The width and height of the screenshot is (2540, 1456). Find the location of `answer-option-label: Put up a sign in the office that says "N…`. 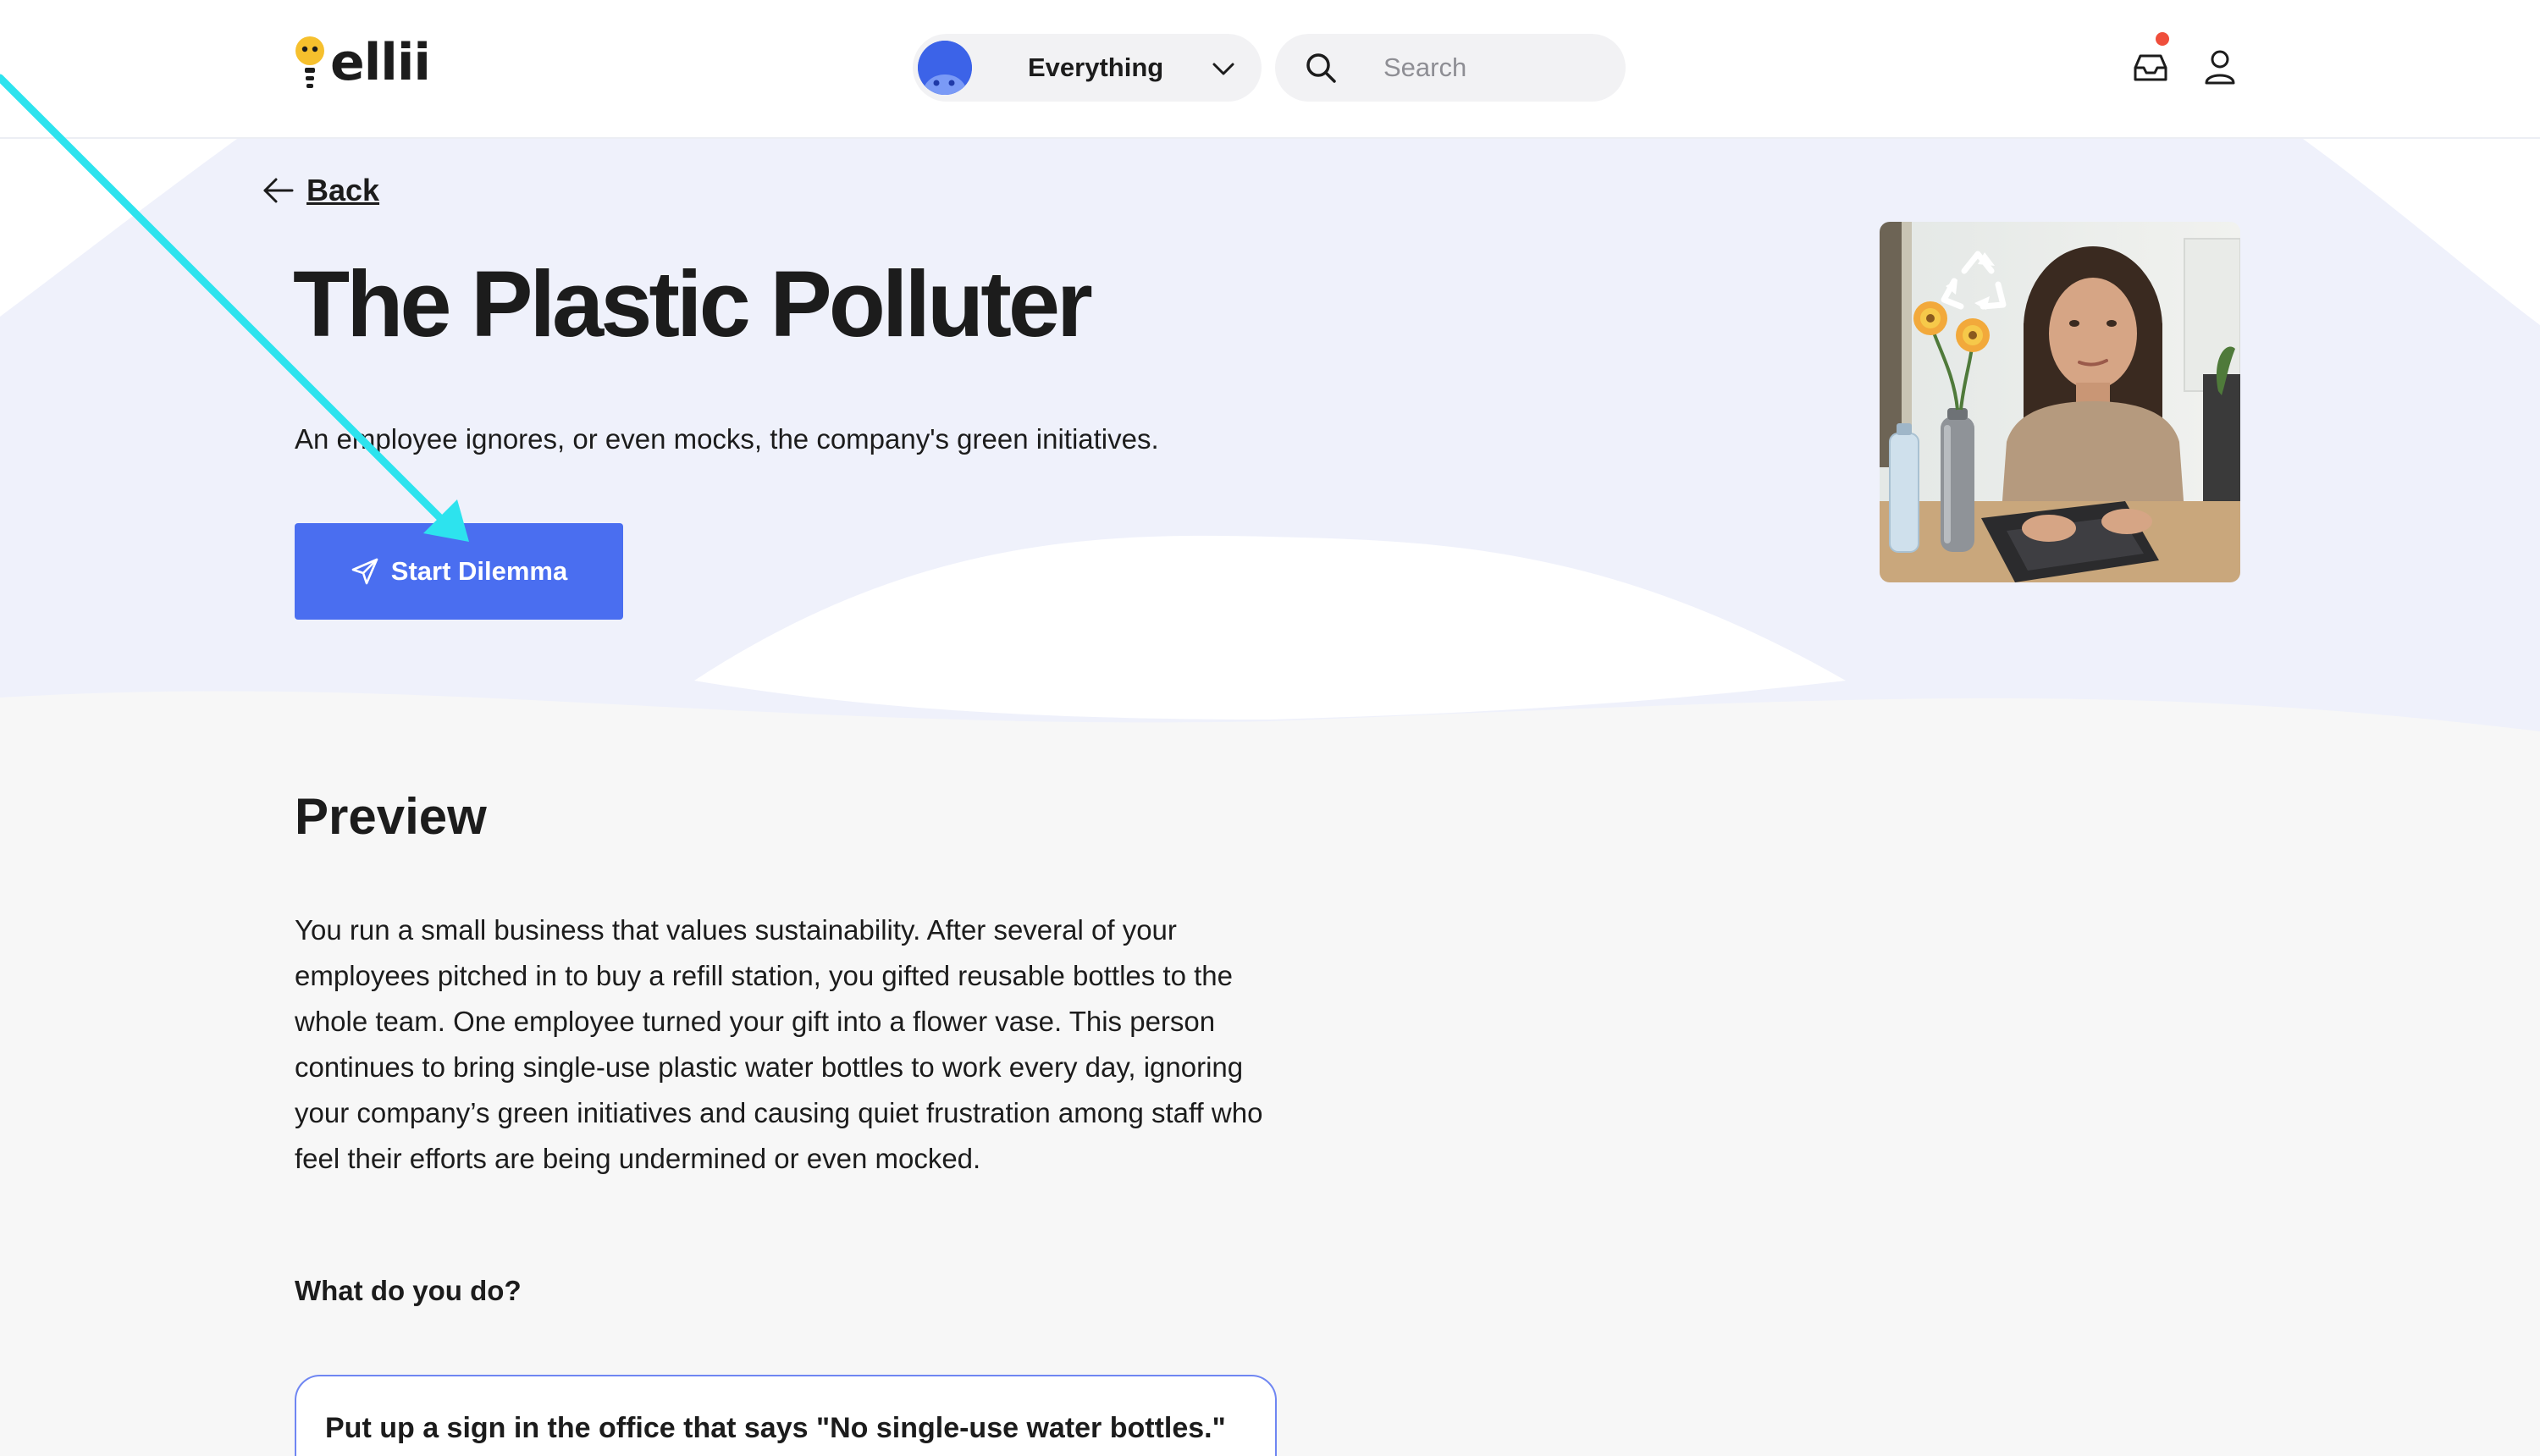

answer-option-label: Put up a sign in the office that says "N… is located at coordinates (775, 1428).